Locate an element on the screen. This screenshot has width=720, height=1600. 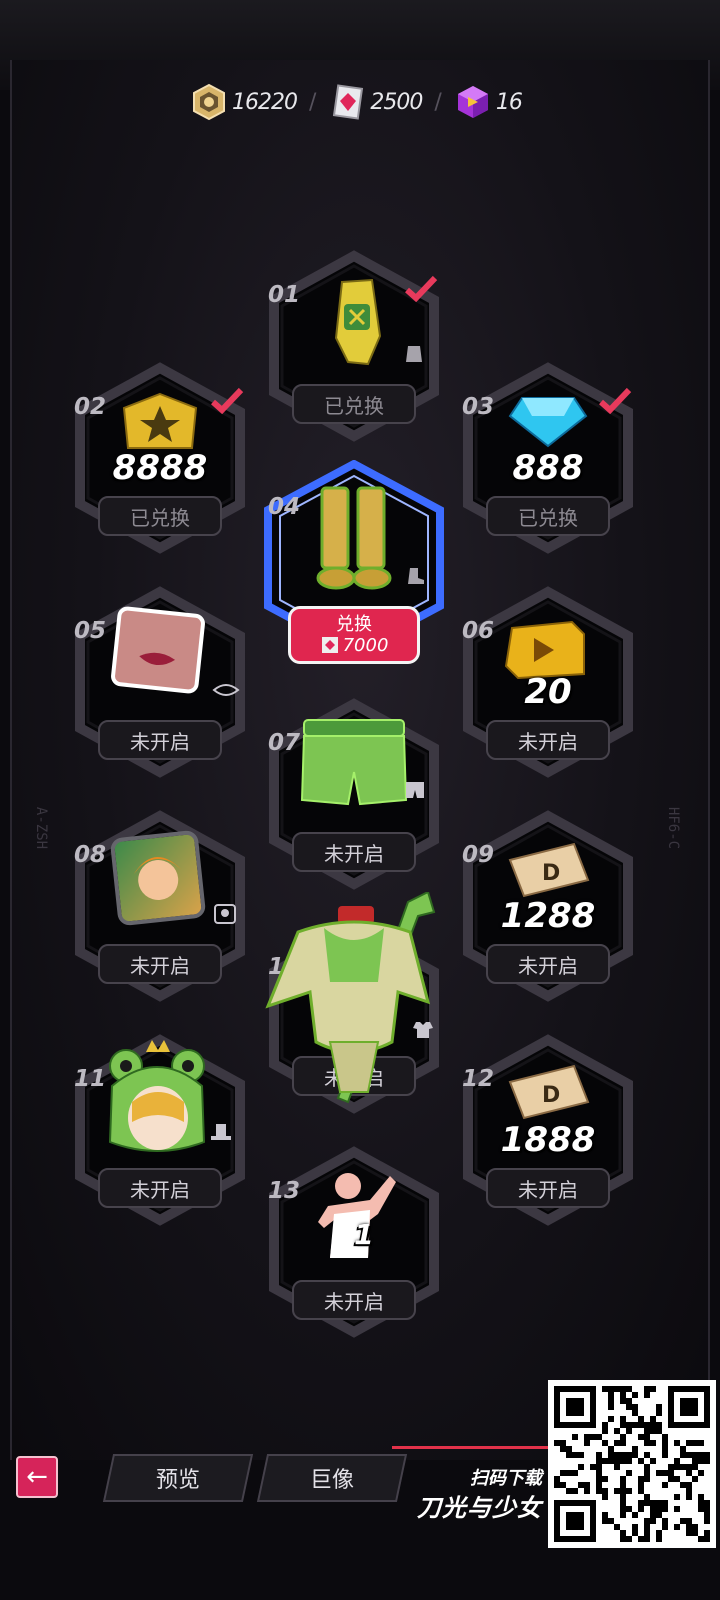
slot-number: 01 is located at coordinates (284, 295).